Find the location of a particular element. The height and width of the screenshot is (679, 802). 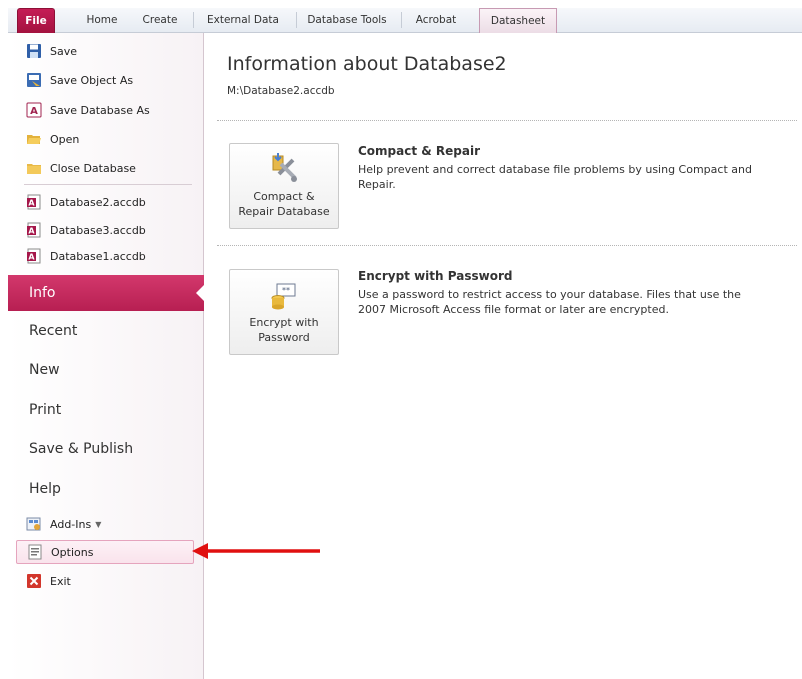

tab-acrobat: Acrobat is located at coordinates (436, 20).